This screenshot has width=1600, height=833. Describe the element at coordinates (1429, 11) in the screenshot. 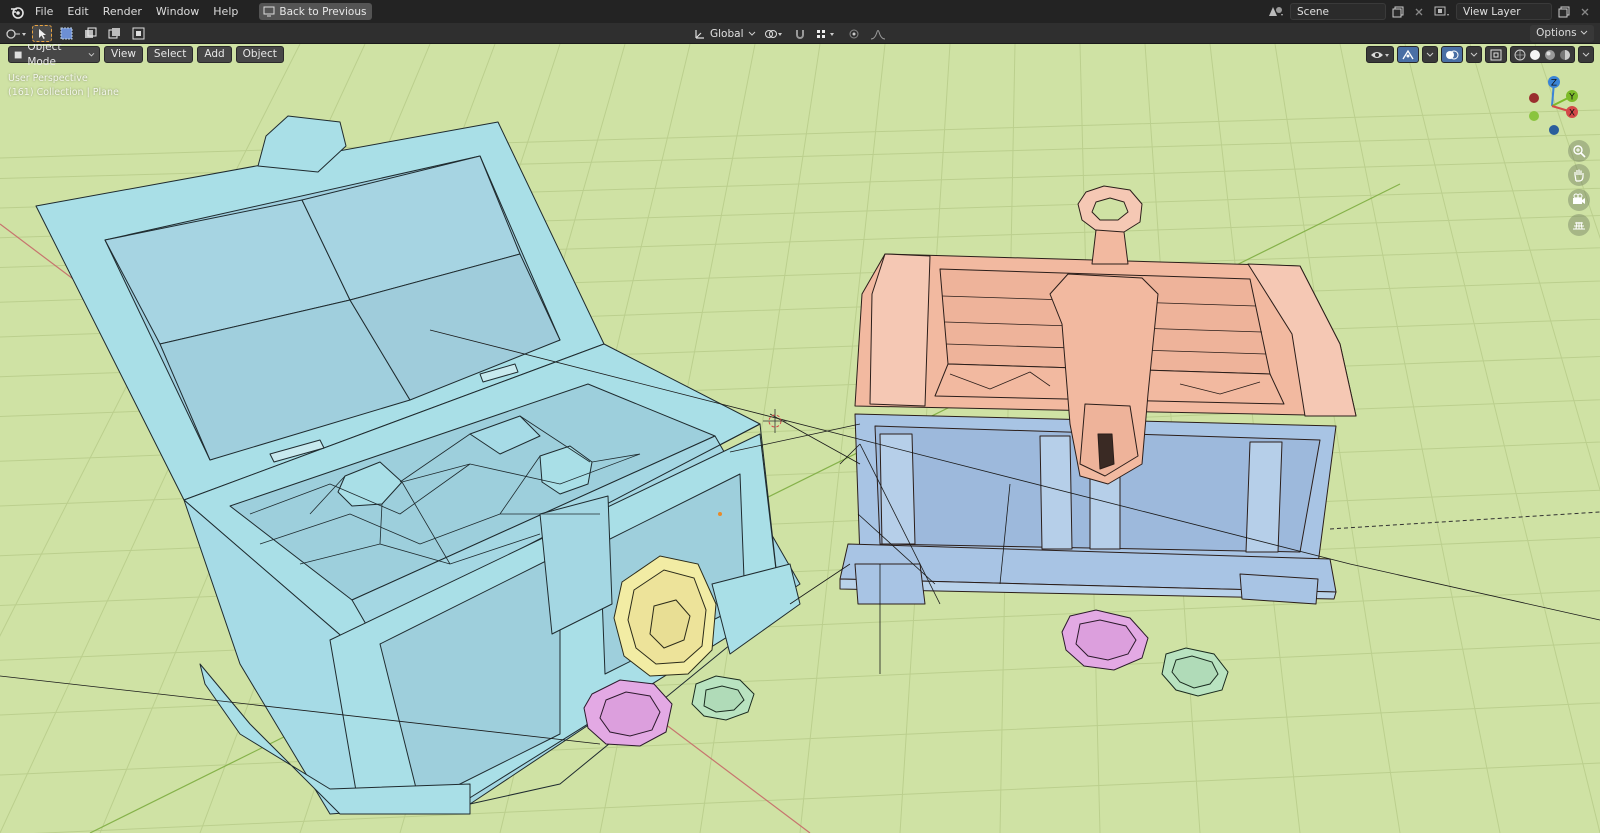

I see `scene-controls` at that location.